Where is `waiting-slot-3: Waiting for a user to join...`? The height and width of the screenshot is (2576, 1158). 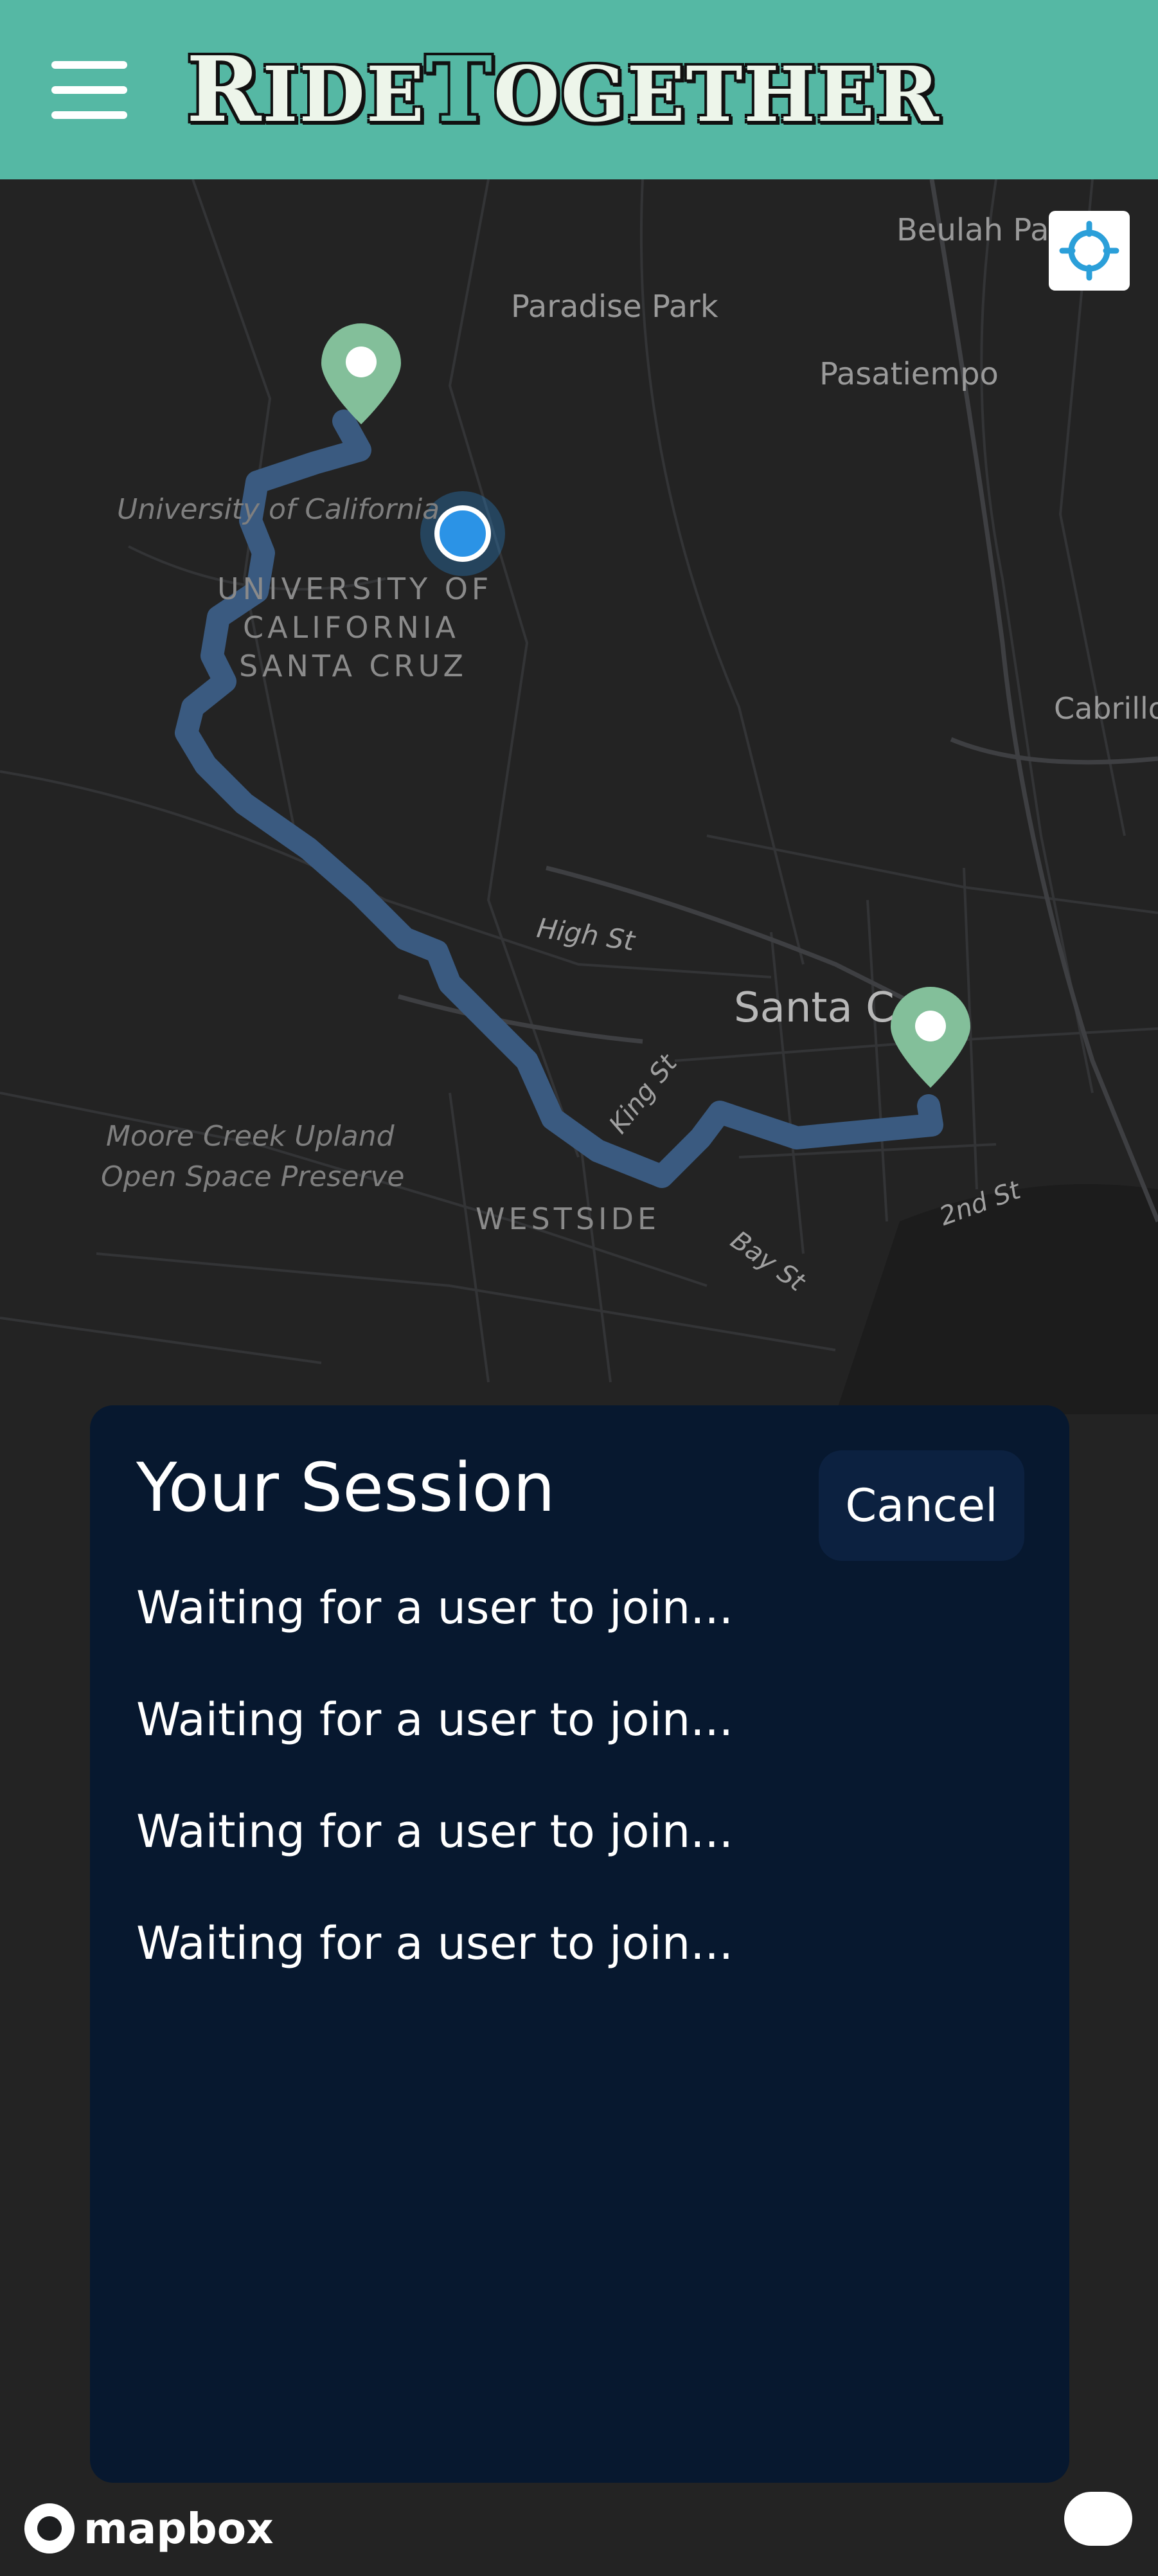 waiting-slot-3: Waiting for a user to join... is located at coordinates (434, 1831).